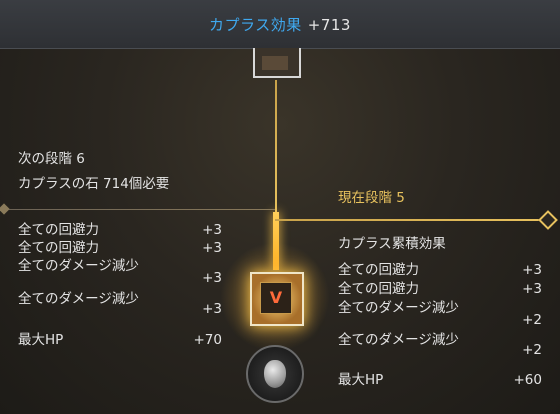  What do you see at coordinates (41, 340) in the screenshot?
I see `next-effect-name: 最大HP` at bounding box center [41, 340].